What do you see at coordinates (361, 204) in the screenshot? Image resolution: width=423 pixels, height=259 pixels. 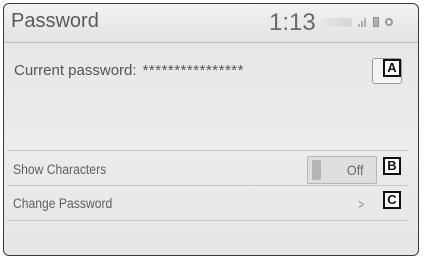 I see `chevron-right-icon: >` at bounding box center [361, 204].